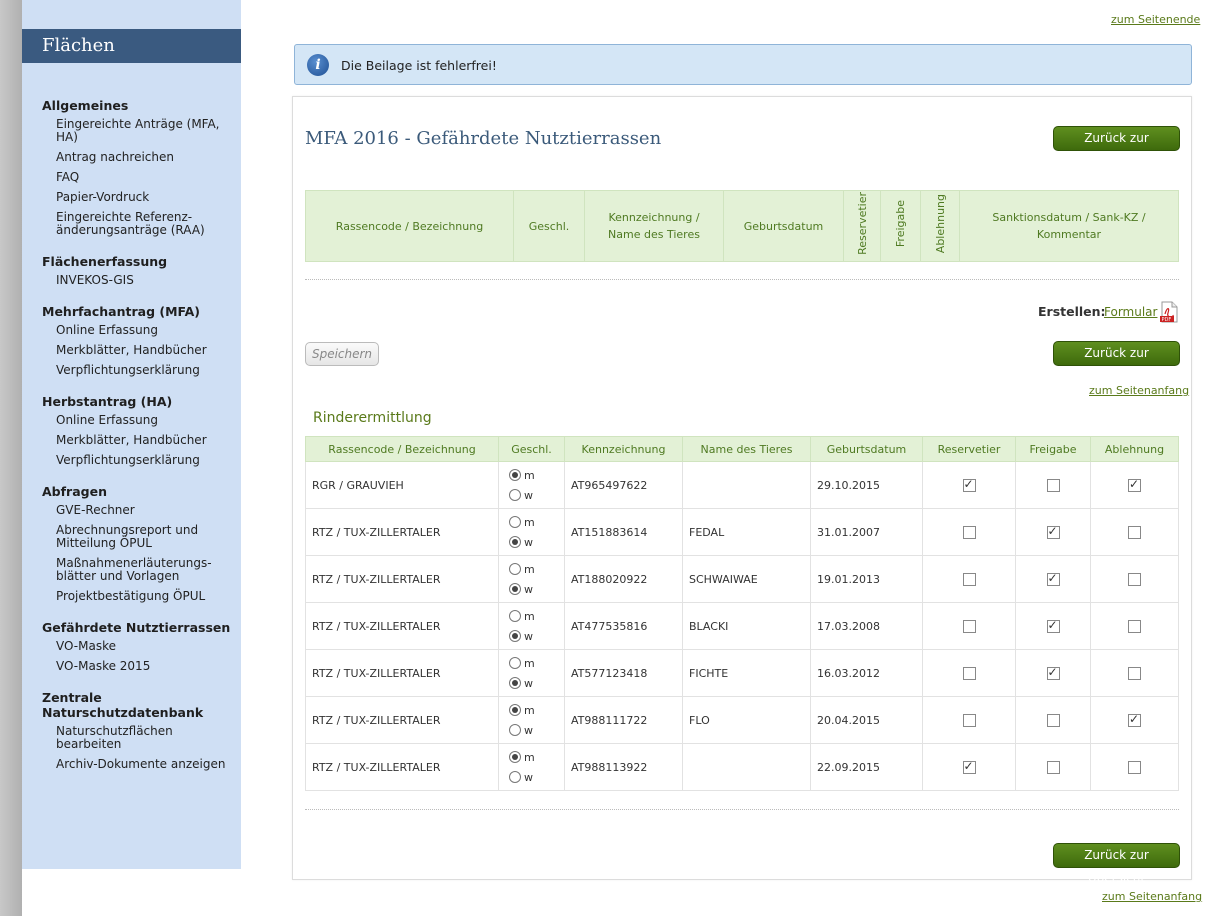 The height and width of the screenshot is (916, 1226). What do you see at coordinates (1069, 226) in the screenshot?
I see `header-sanction: Sanktionsdatum / Sank-KZ / Kommentar` at bounding box center [1069, 226].